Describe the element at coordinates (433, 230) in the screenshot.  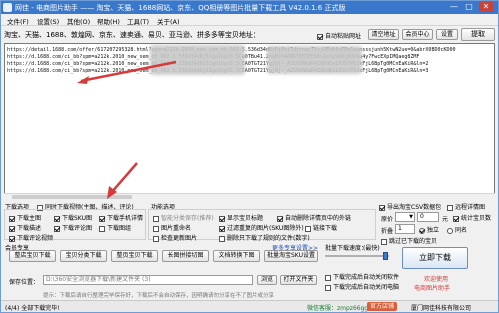
I see `alone-label: 独立` at that location.